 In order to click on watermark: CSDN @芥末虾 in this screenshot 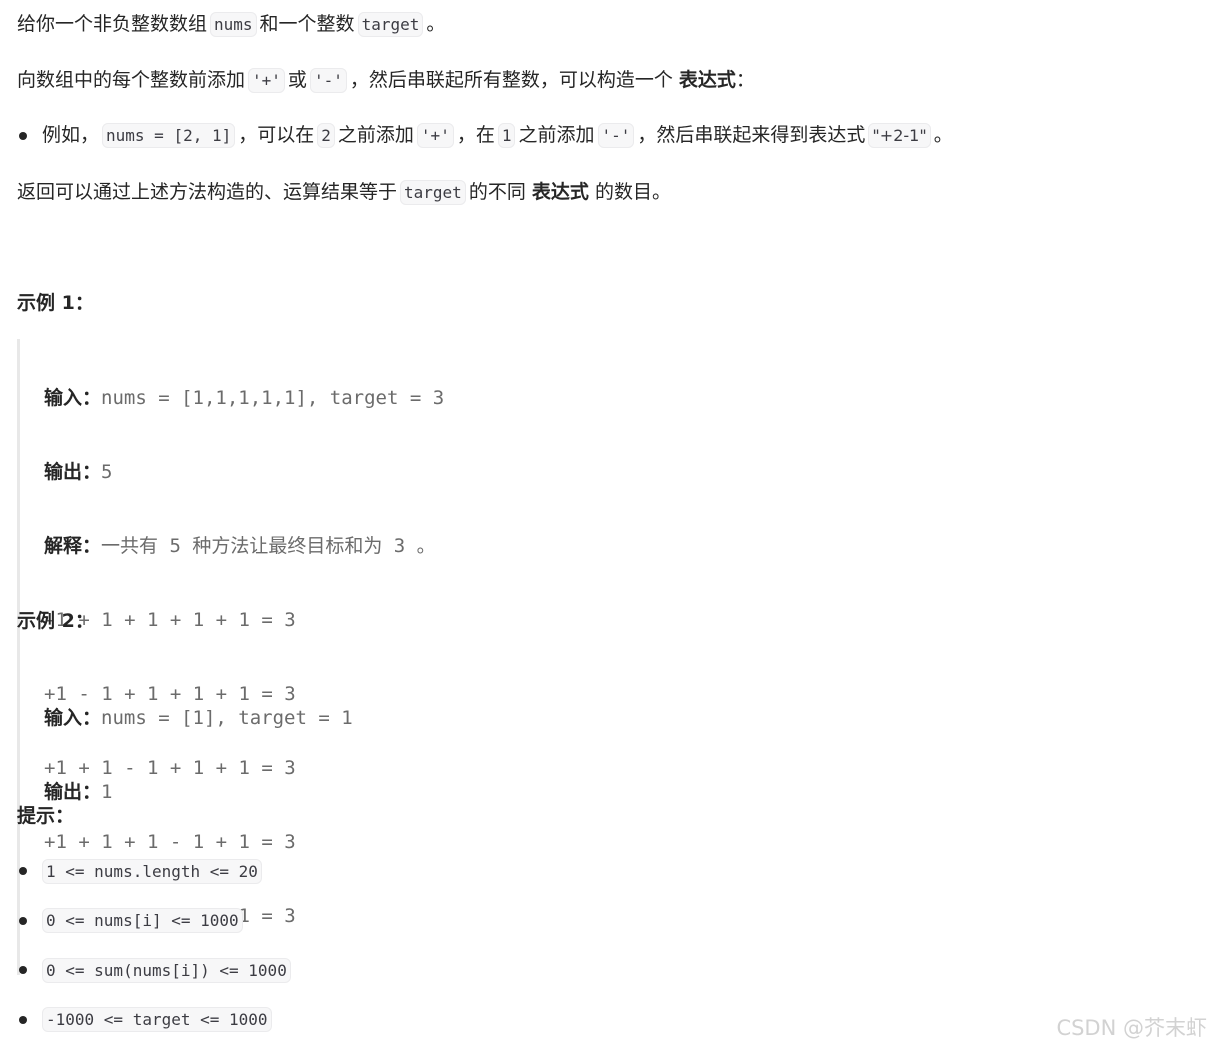, I will do `click(1131, 1028)`.